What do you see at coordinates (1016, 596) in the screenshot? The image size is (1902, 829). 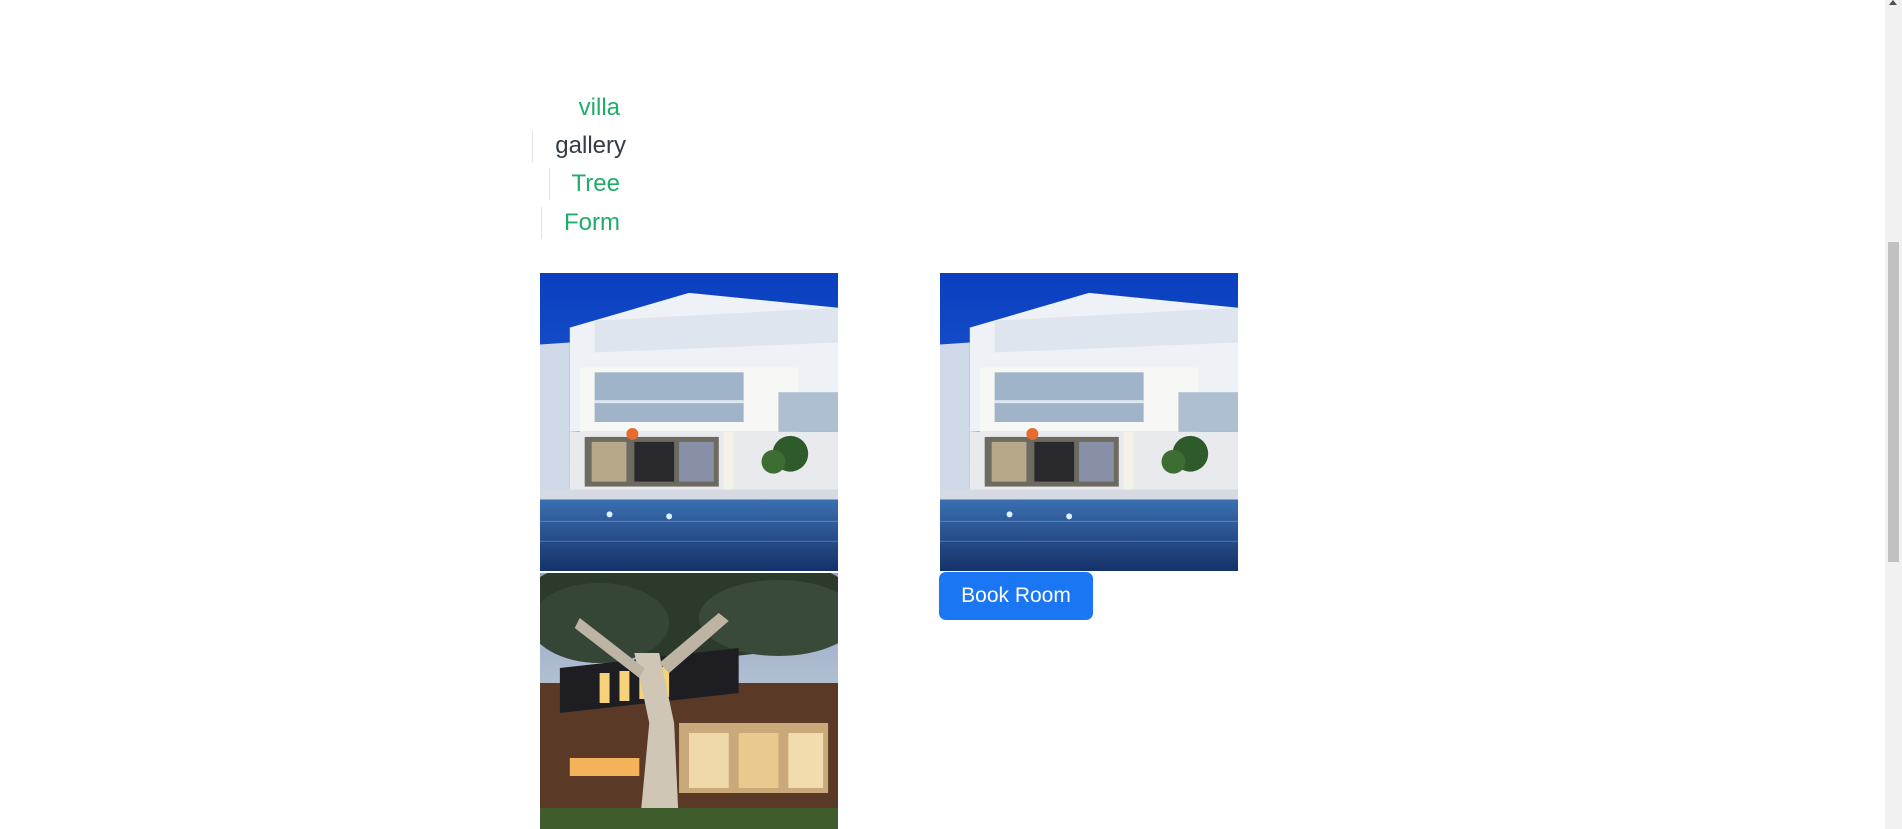 I see `book-room-button: Book Room` at bounding box center [1016, 596].